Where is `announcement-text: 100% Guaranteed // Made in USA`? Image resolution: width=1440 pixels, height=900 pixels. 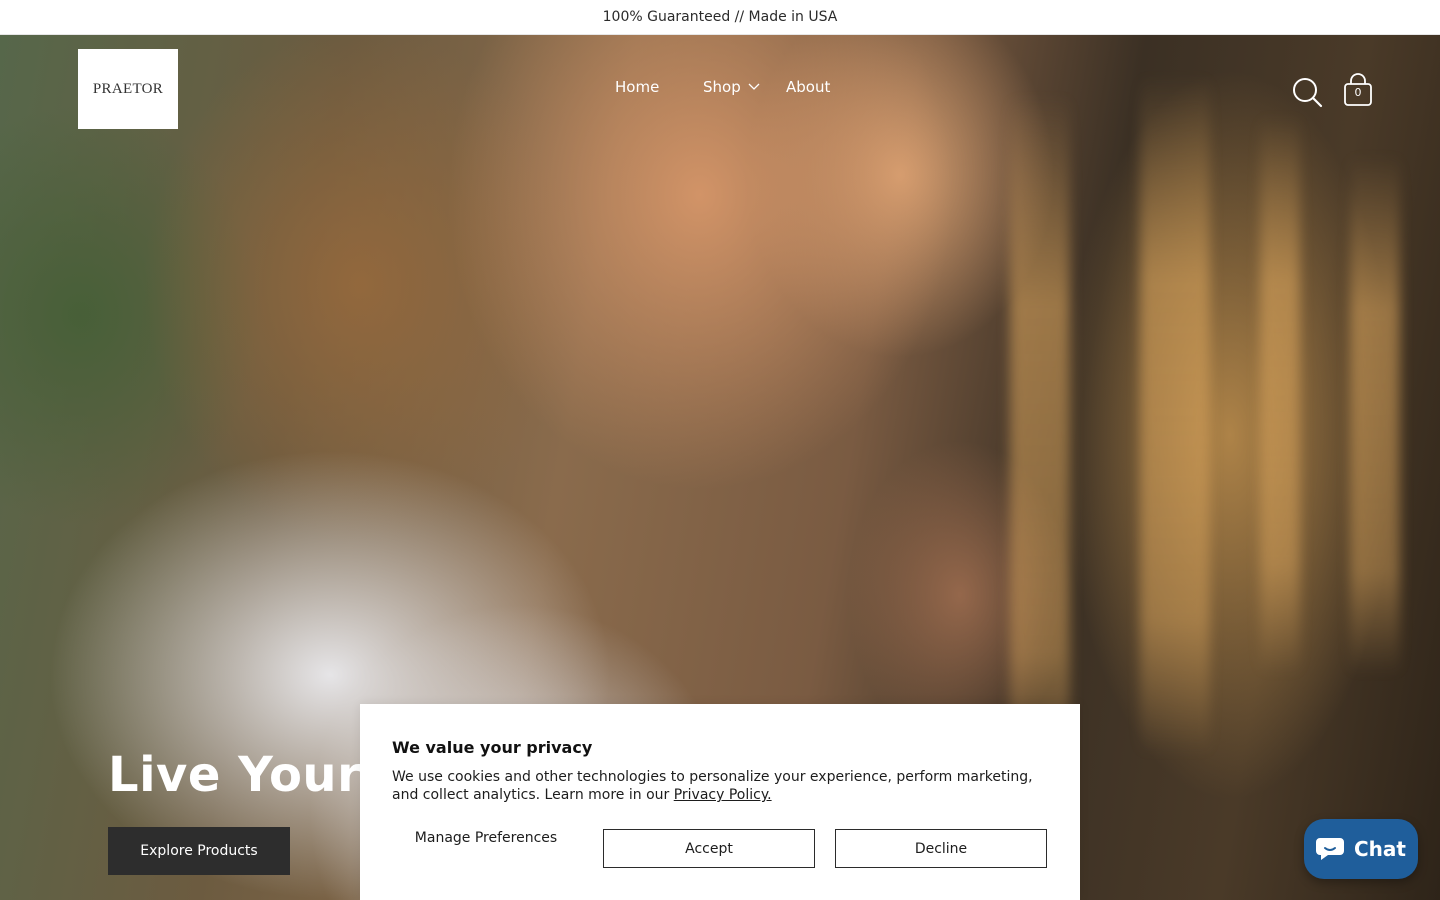
announcement-text: 100% Guaranteed // Made in USA is located at coordinates (720, 17).